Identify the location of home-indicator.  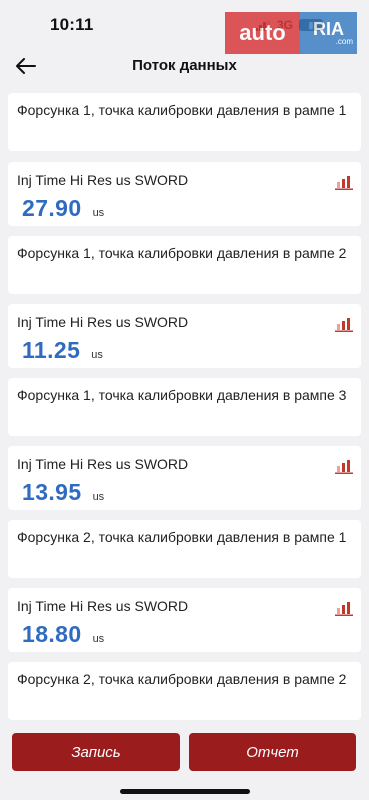
(185, 791).